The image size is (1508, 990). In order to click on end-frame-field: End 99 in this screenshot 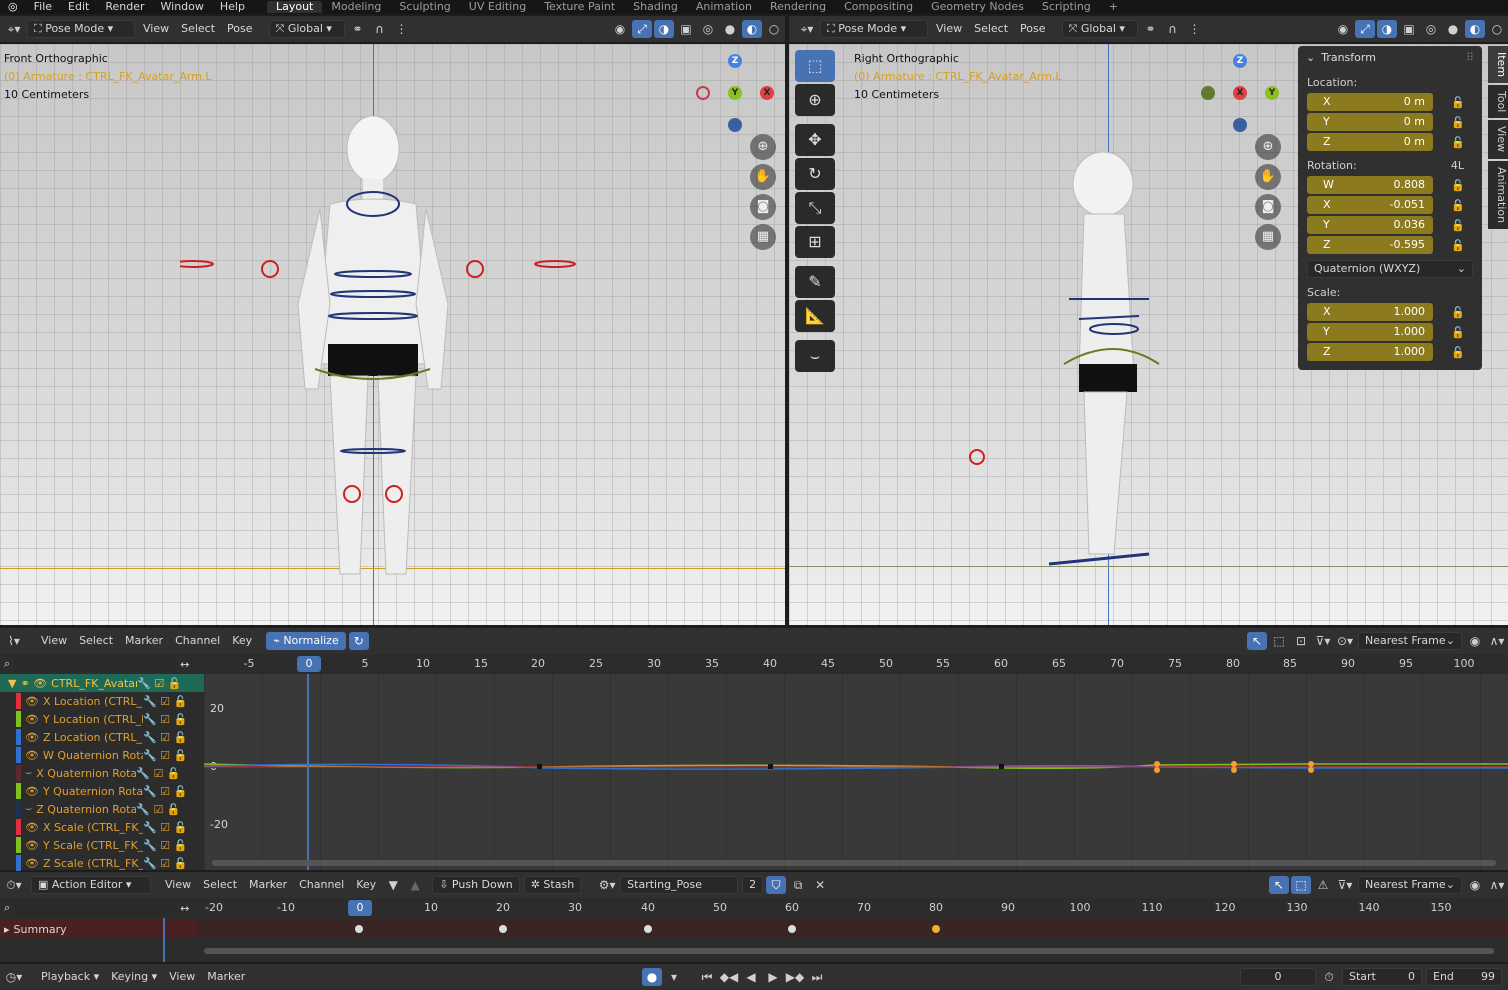, I will do `click(1464, 977)`.